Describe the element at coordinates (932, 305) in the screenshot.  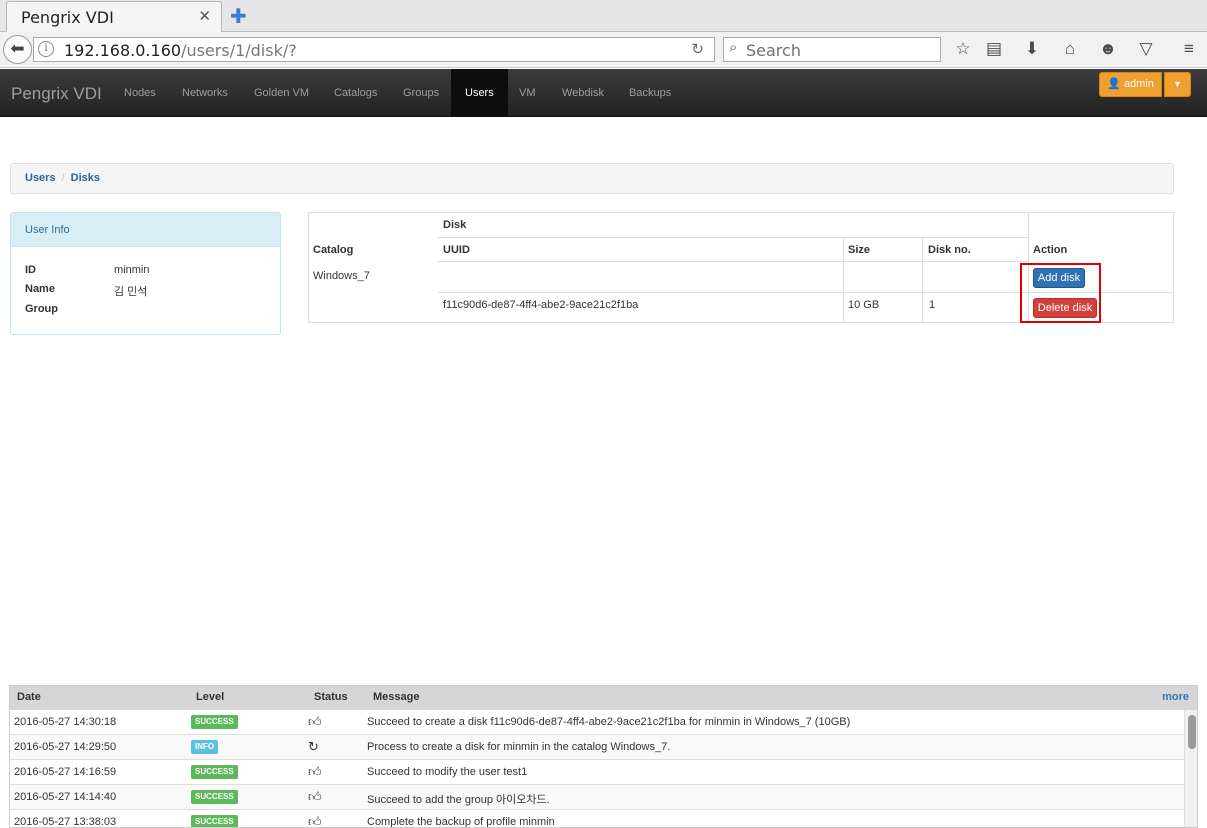
I see `disk-number: 1` at that location.